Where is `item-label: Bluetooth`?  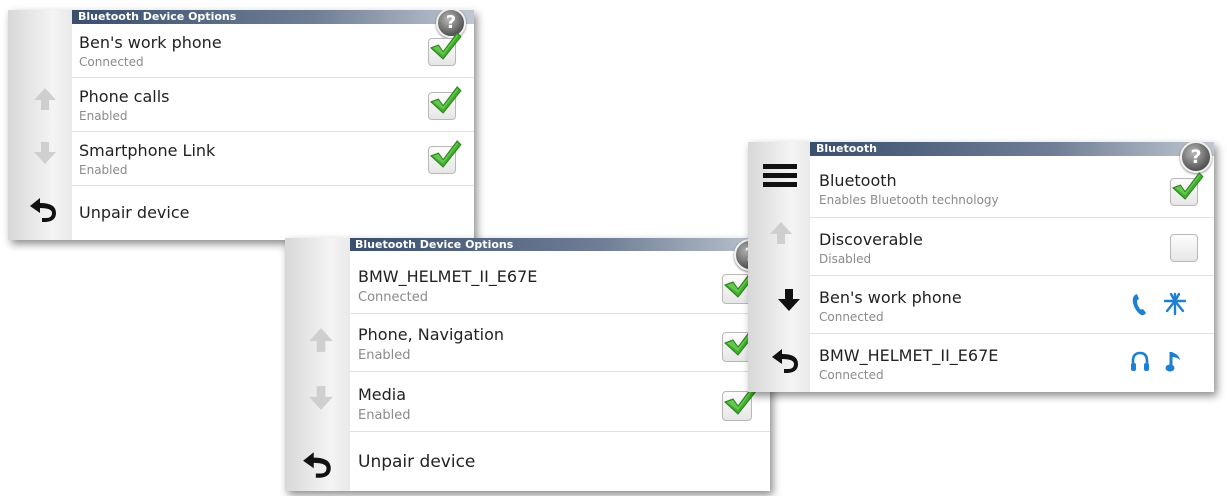
item-label: Bluetooth is located at coordinates (858, 180).